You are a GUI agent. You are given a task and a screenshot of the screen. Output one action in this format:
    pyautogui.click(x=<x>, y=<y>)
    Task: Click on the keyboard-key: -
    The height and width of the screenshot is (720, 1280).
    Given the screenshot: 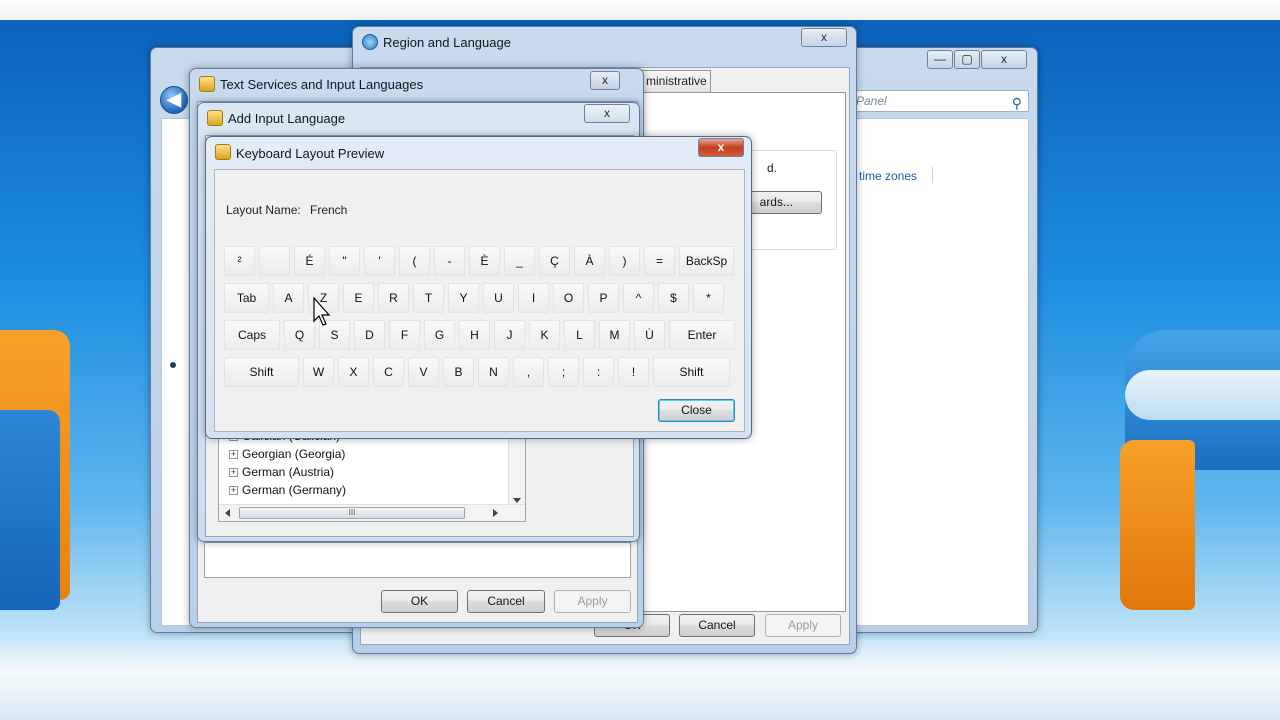 What is the action you would take?
    pyautogui.click(x=449, y=261)
    